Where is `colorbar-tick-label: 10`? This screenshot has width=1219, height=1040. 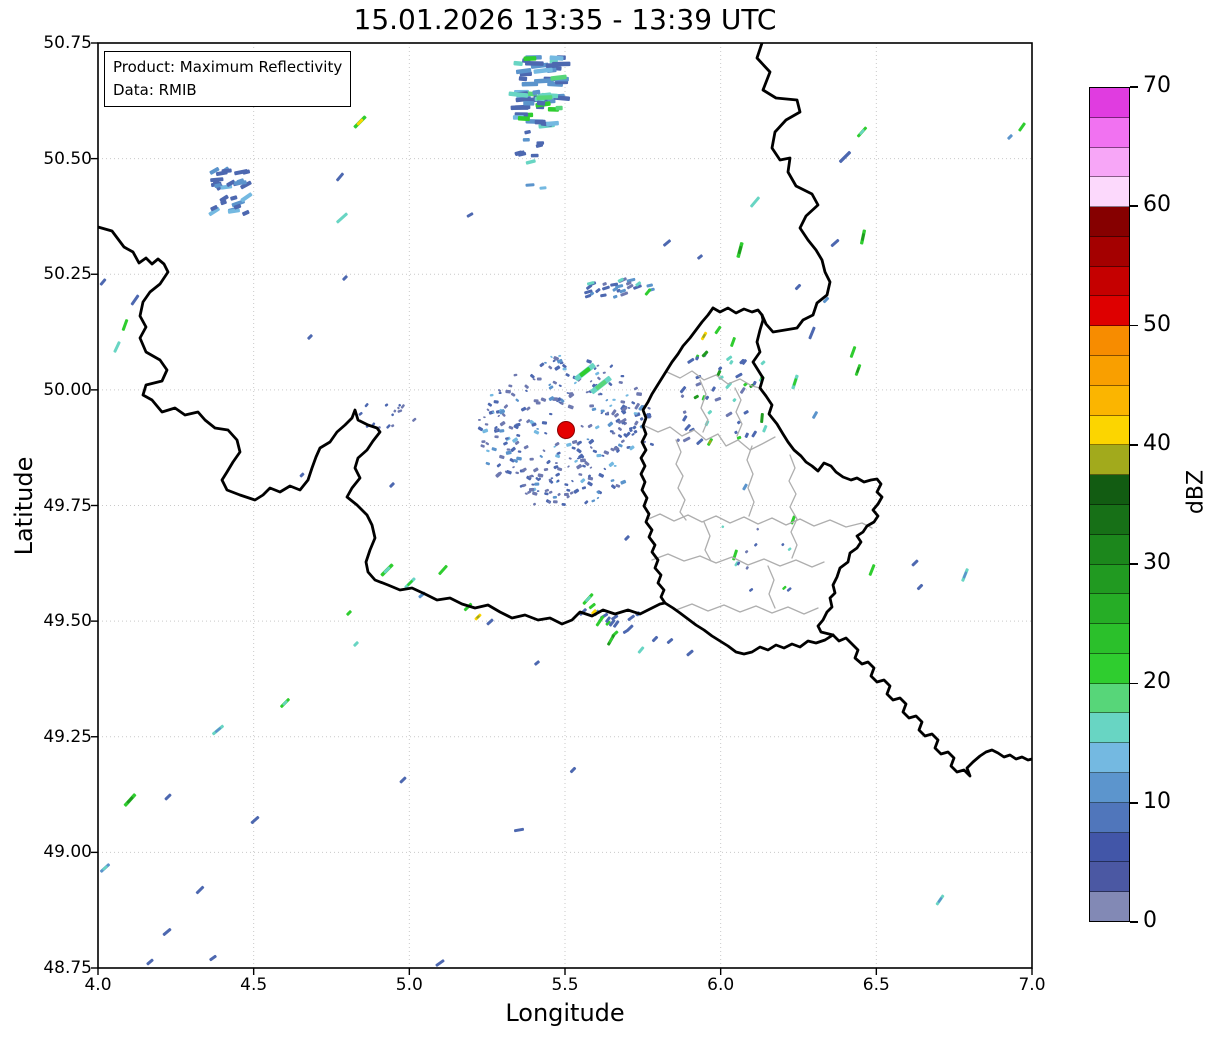 colorbar-tick-label: 10 is located at coordinates (1157, 801).